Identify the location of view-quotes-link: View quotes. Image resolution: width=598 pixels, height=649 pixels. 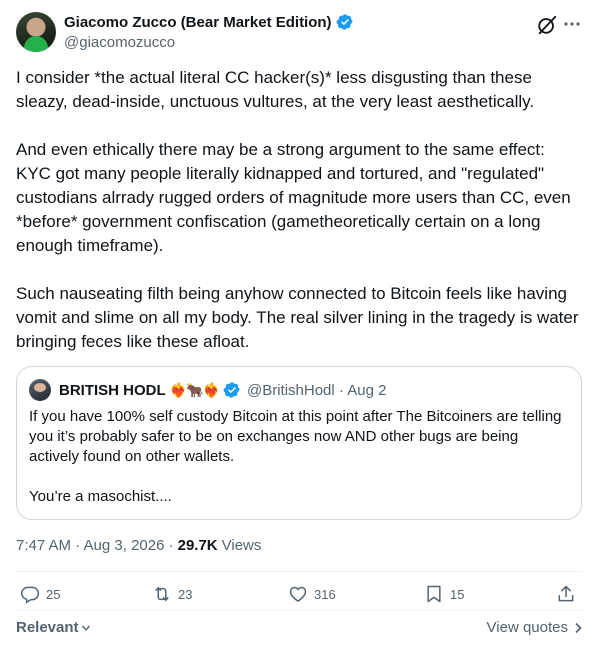
(534, 627).